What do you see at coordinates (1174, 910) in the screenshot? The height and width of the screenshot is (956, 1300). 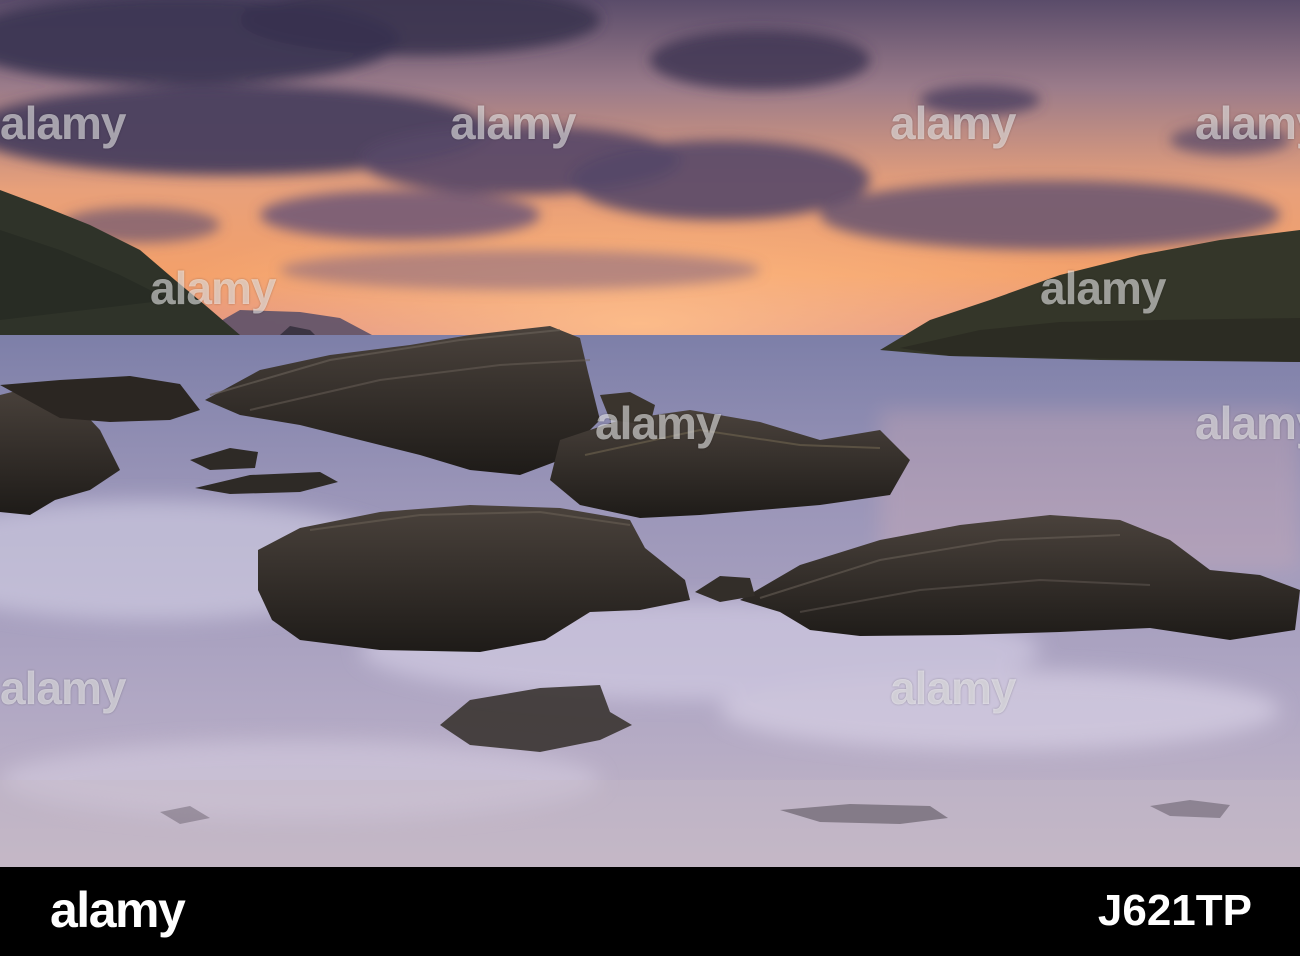 I see `image-id-label: J621TP` at bounding box center [1174, 910].